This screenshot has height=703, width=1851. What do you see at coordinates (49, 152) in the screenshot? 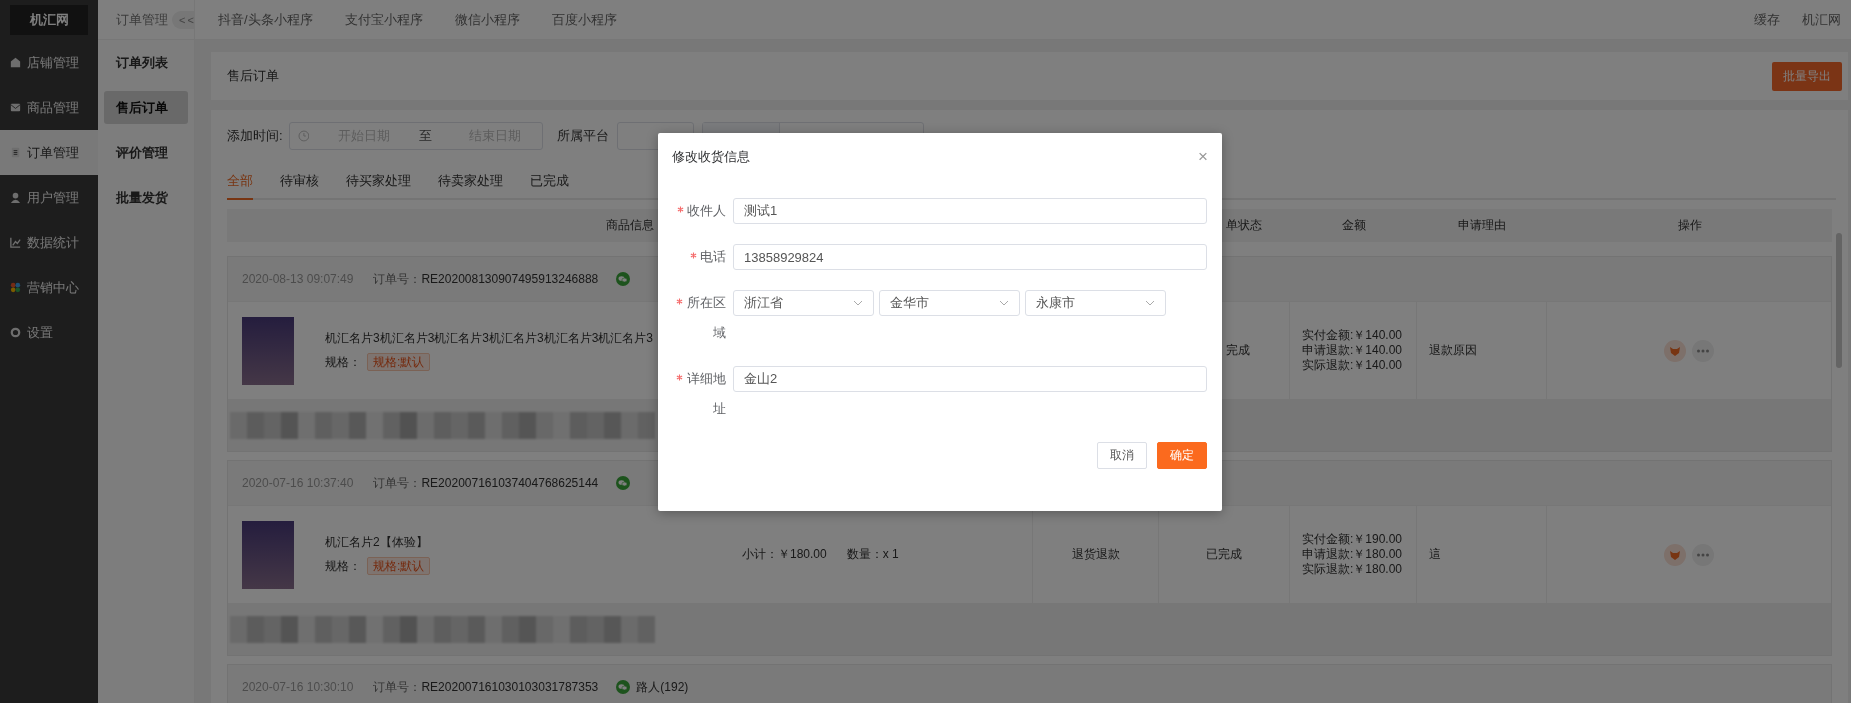
I see `sidebar-item: 订单管理` at bounding box center [49, 152].